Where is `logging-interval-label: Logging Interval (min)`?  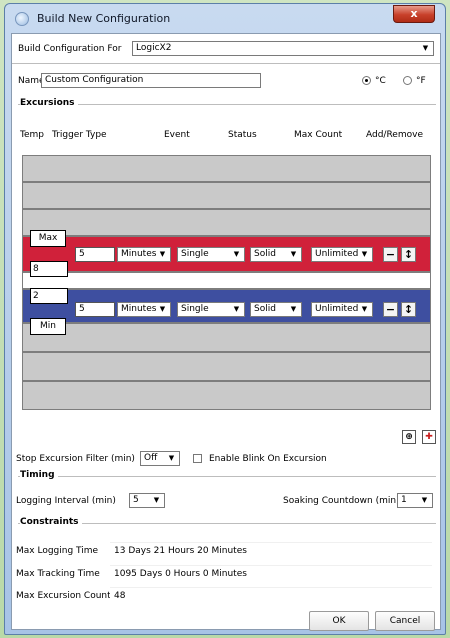 logging-interval-label: Logging Interval (min) is located at coordinates (66, 501).